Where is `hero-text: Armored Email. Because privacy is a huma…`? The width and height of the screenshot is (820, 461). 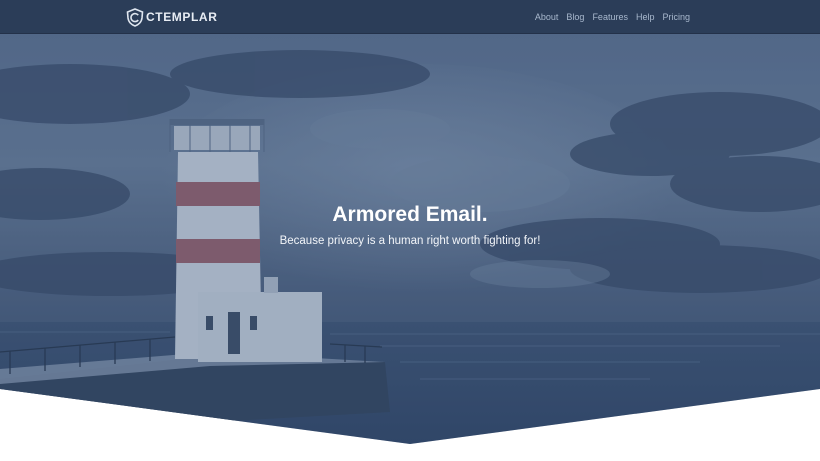 hero-text: Armored Email. Because privacy is a huma… is located at coordinates (410, 225).